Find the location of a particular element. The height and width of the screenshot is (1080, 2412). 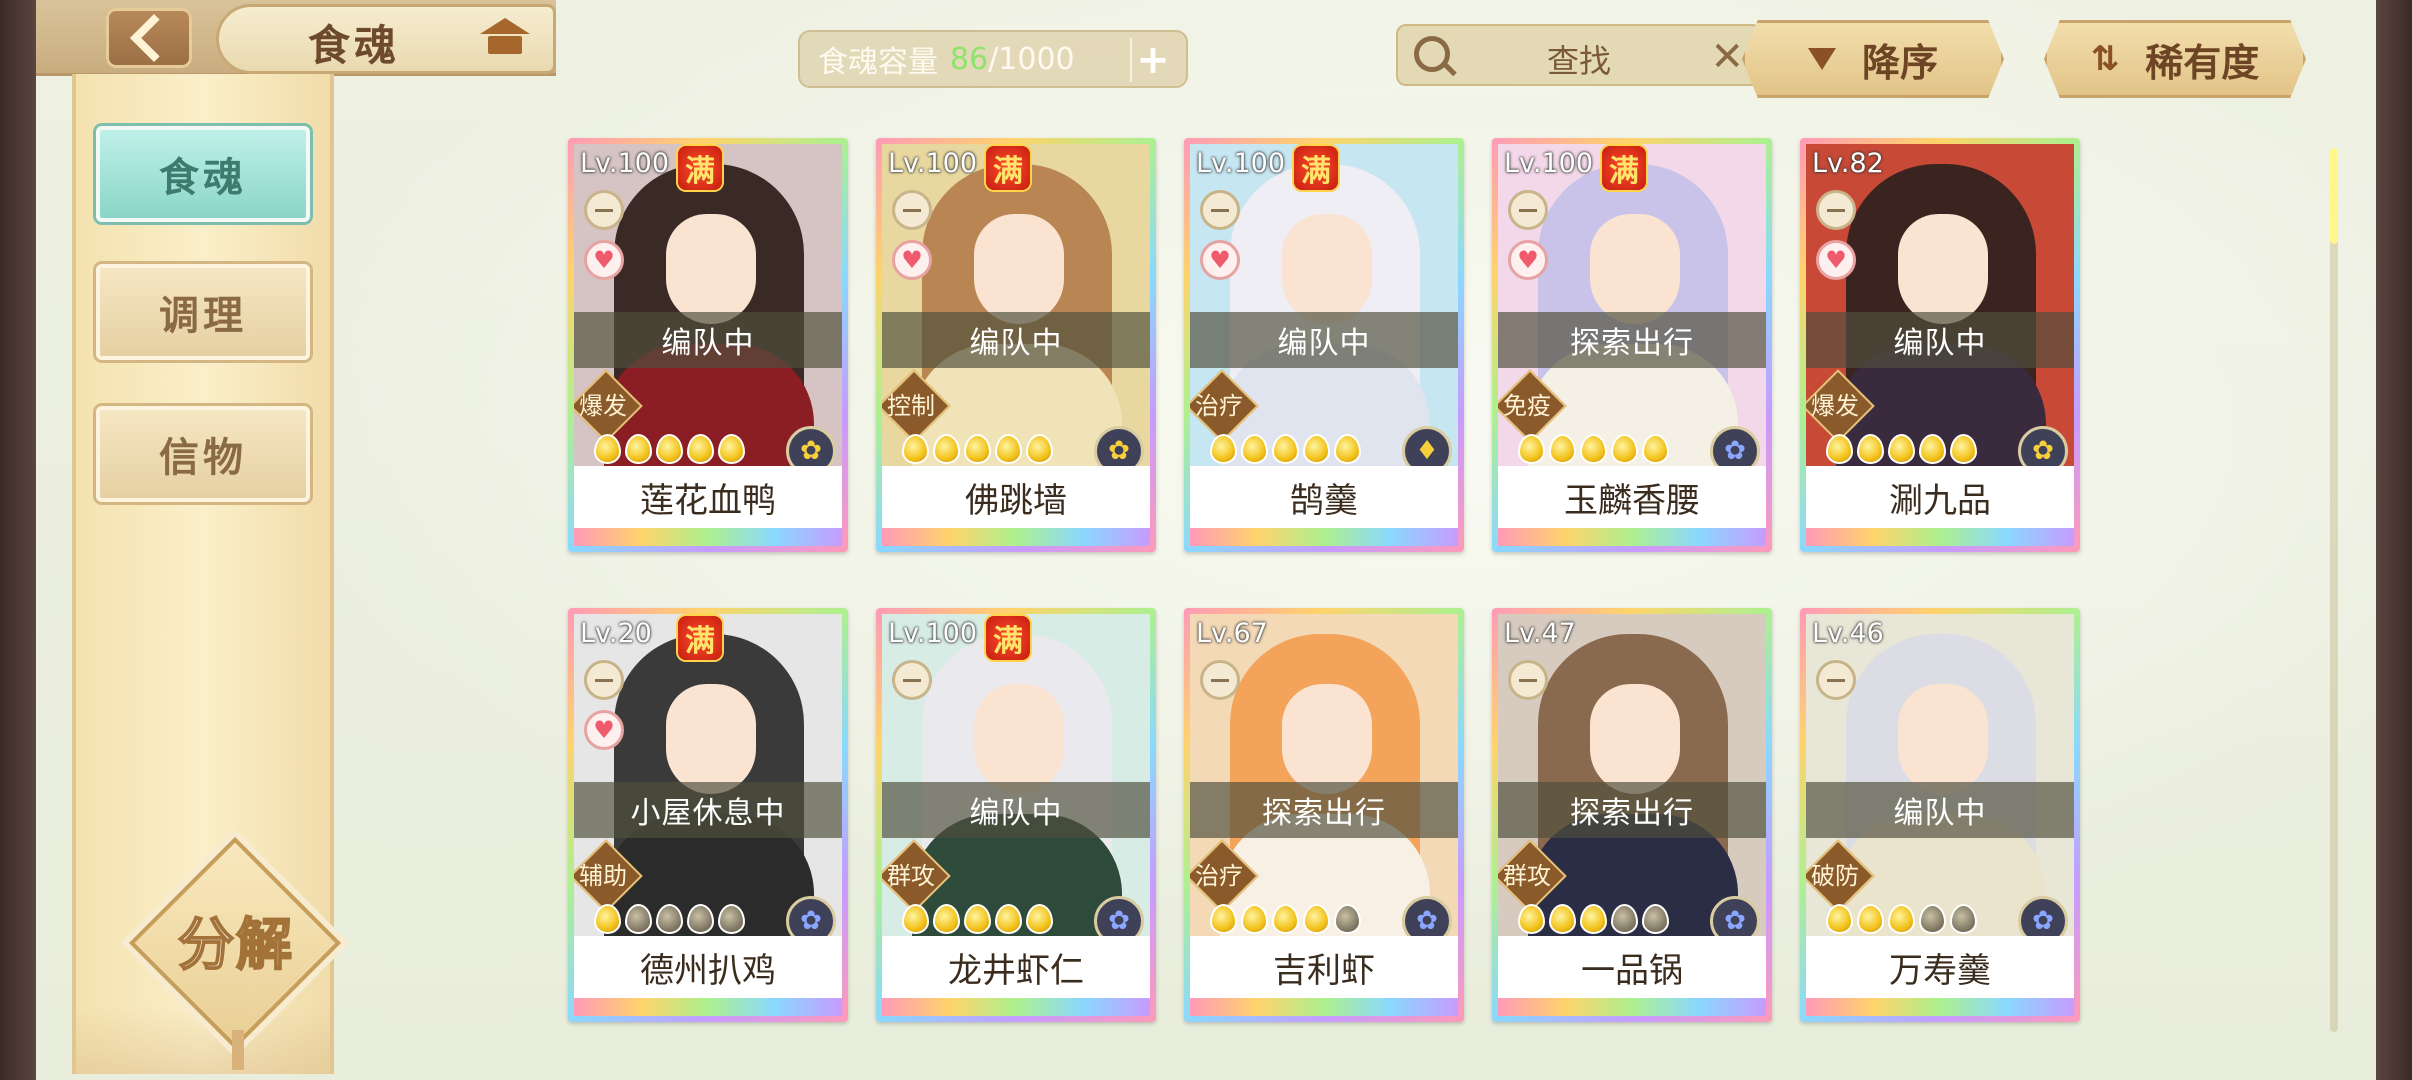

food-soul-card: Lv.20 满 ♥ 小屋休息中 辅助 ✿ 德州扒鸡 is located at coordinates (708, 815).